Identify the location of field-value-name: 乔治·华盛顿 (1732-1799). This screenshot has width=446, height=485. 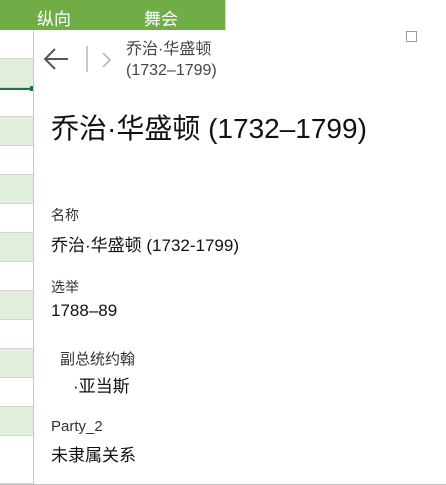
(145, 245).